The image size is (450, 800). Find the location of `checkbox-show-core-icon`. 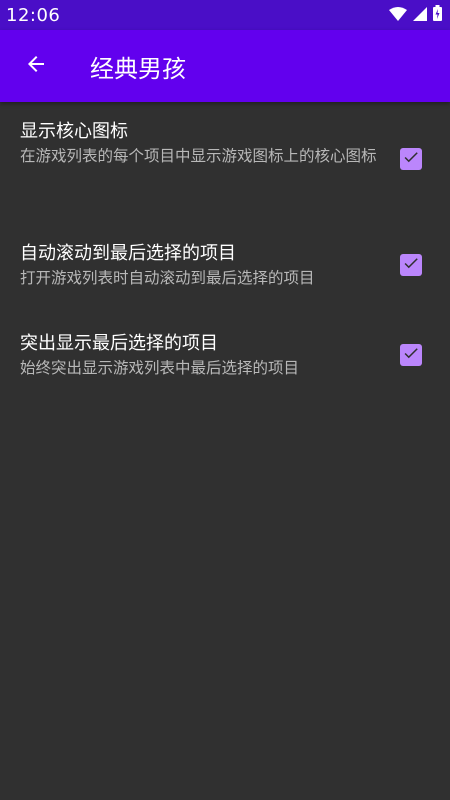

checkbox-show-core-icon is located at coordinates (411, 159).